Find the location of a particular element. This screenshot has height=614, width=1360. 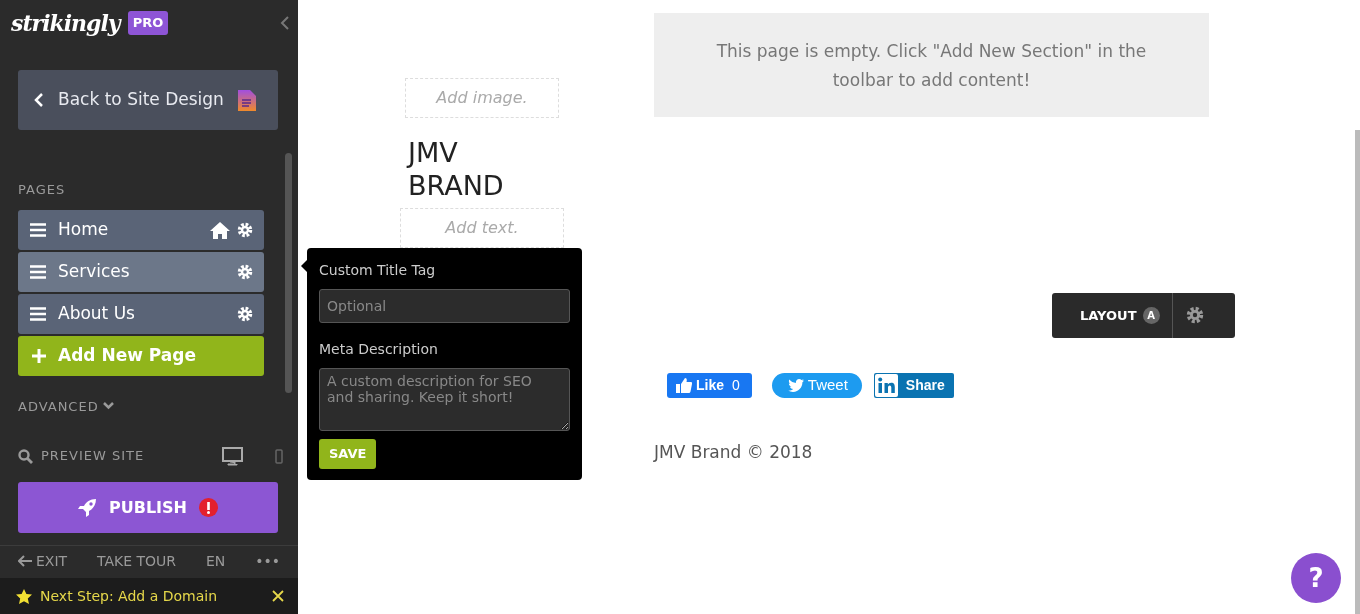

title-input: Optional is located at coordinates (444, 306).